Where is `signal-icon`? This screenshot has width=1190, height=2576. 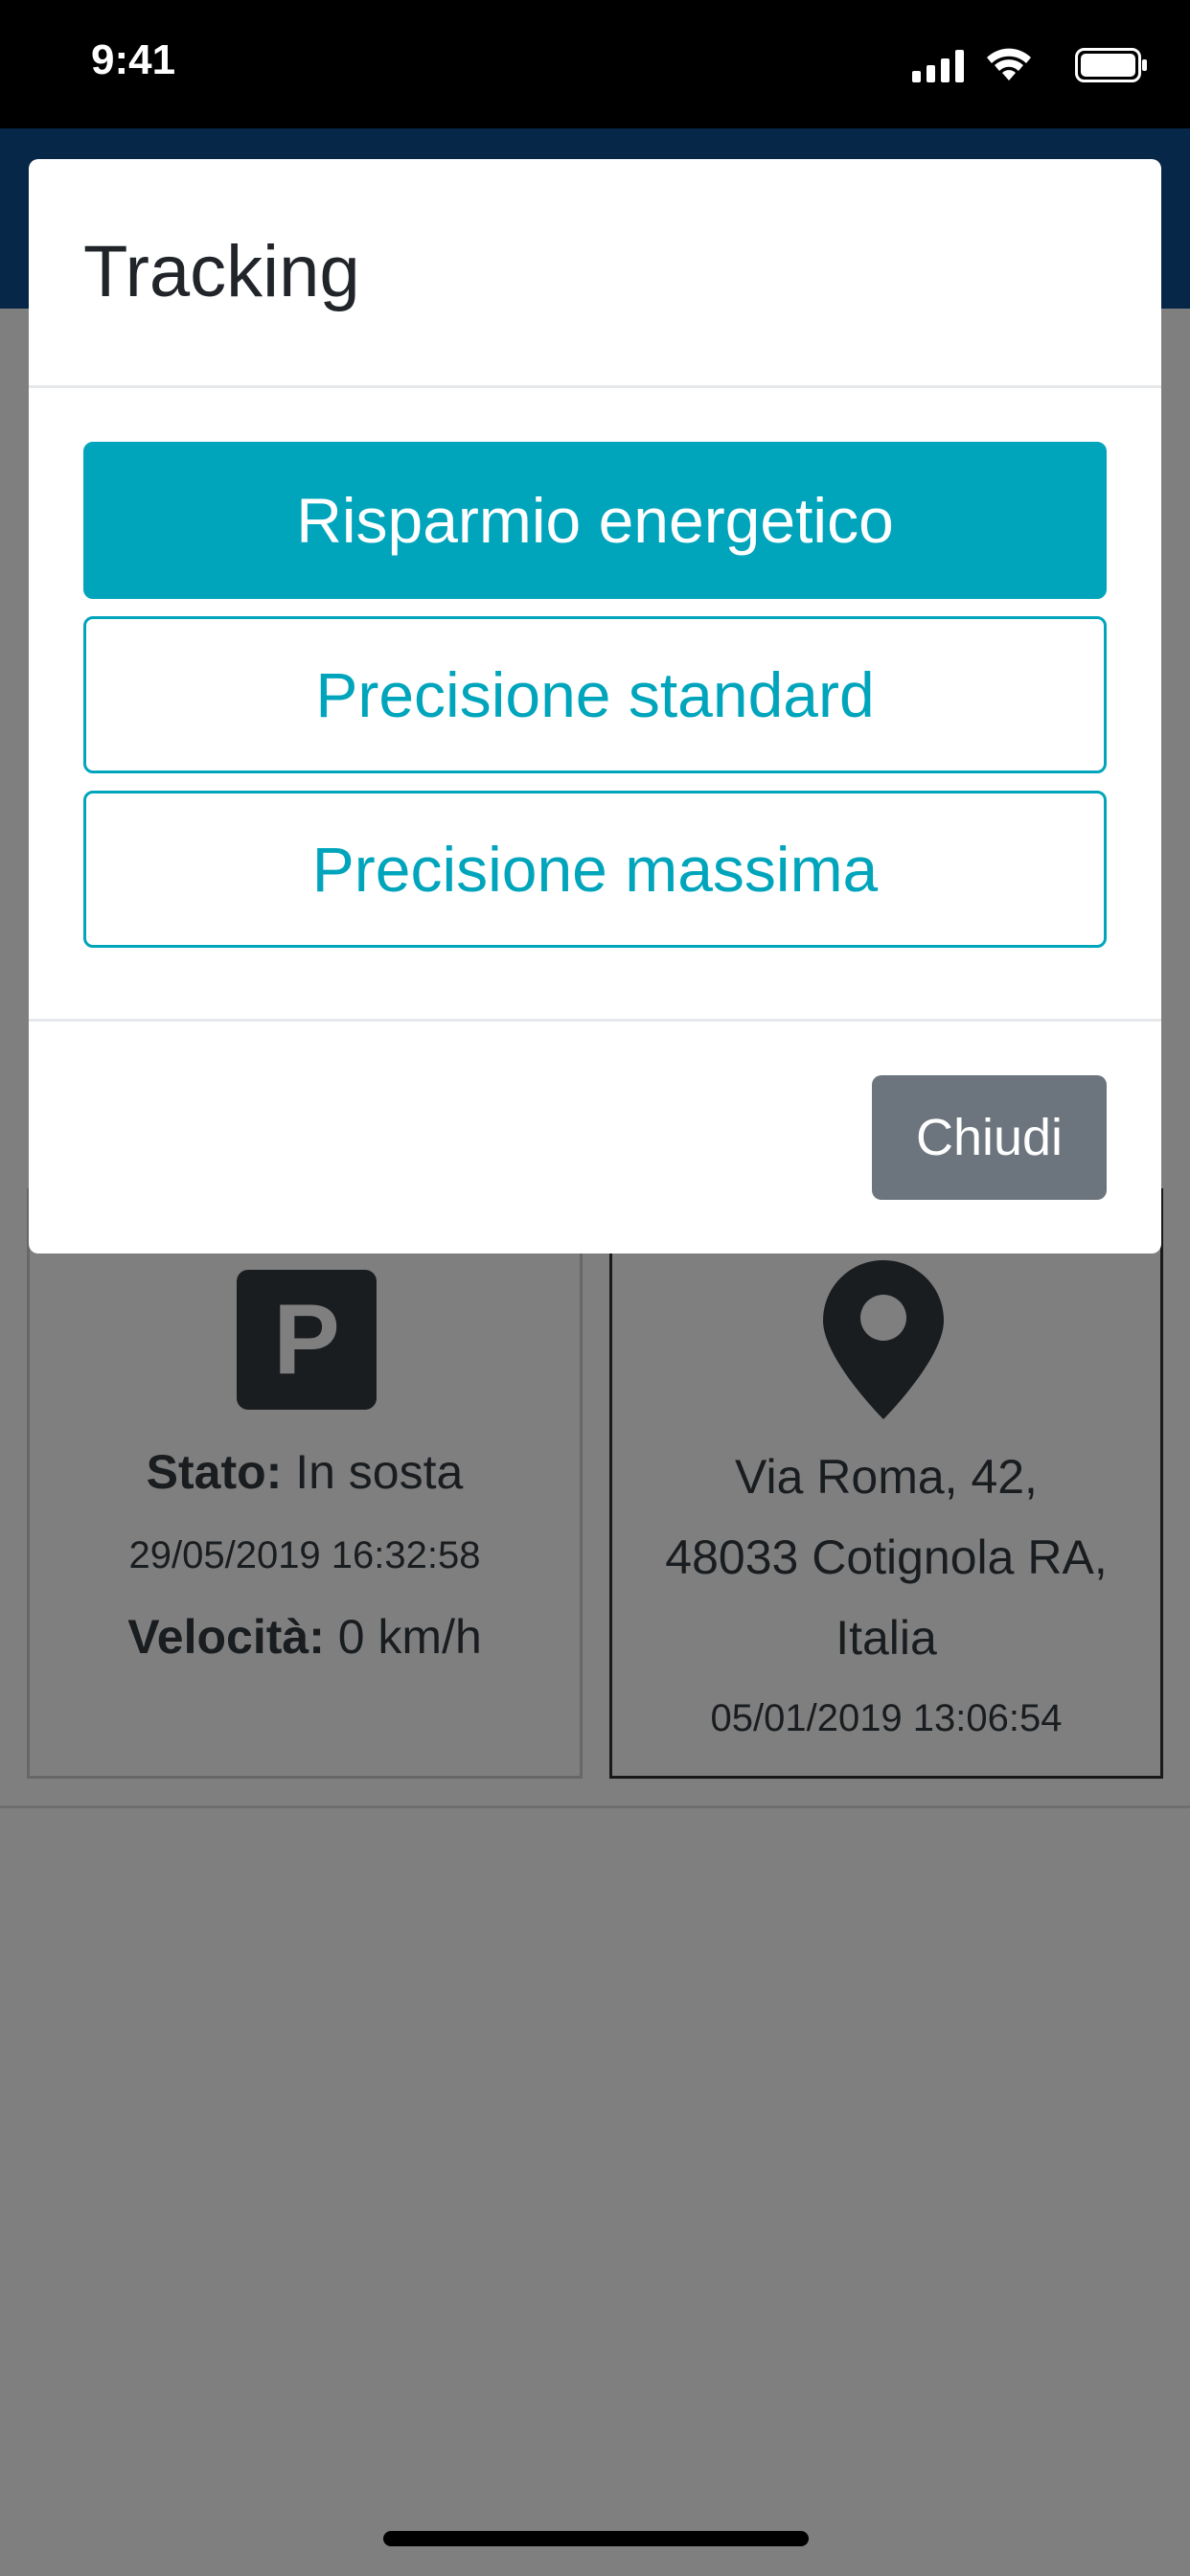 signal-icon is located at coordinates (938, 66).